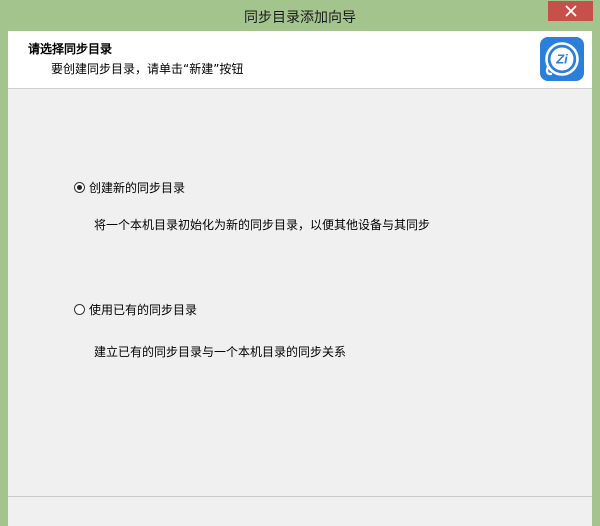 The height and width of the screenshot is (526, 600). I want to click on create-new-option: 创建新的同步目录, so click(129, 187).